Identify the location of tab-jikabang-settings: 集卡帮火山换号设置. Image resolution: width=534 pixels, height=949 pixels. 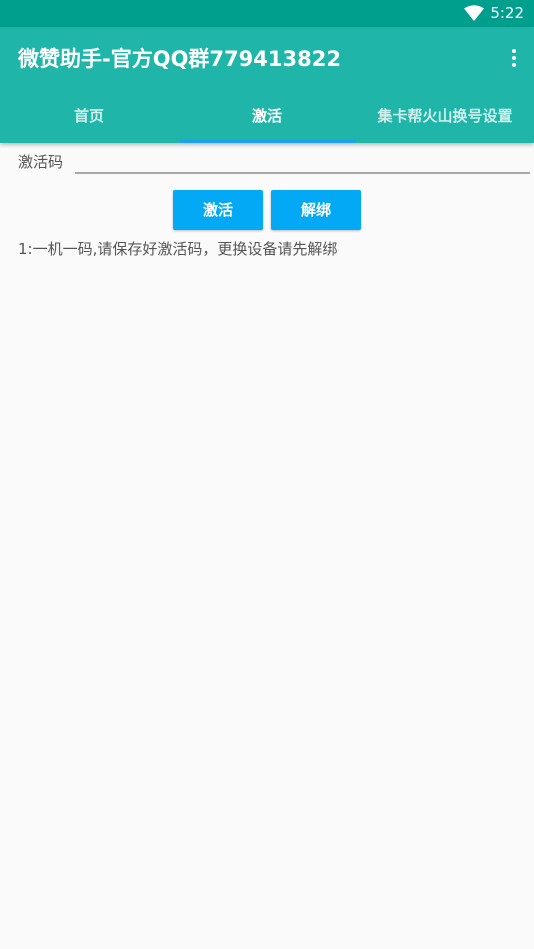
(445, 117).